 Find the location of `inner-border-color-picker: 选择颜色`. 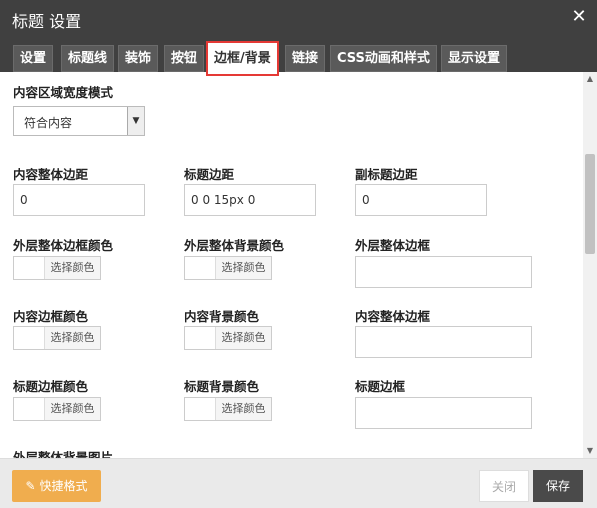

inner-border-color-picker: 选择颜色 is located at coordinates (57, 338).